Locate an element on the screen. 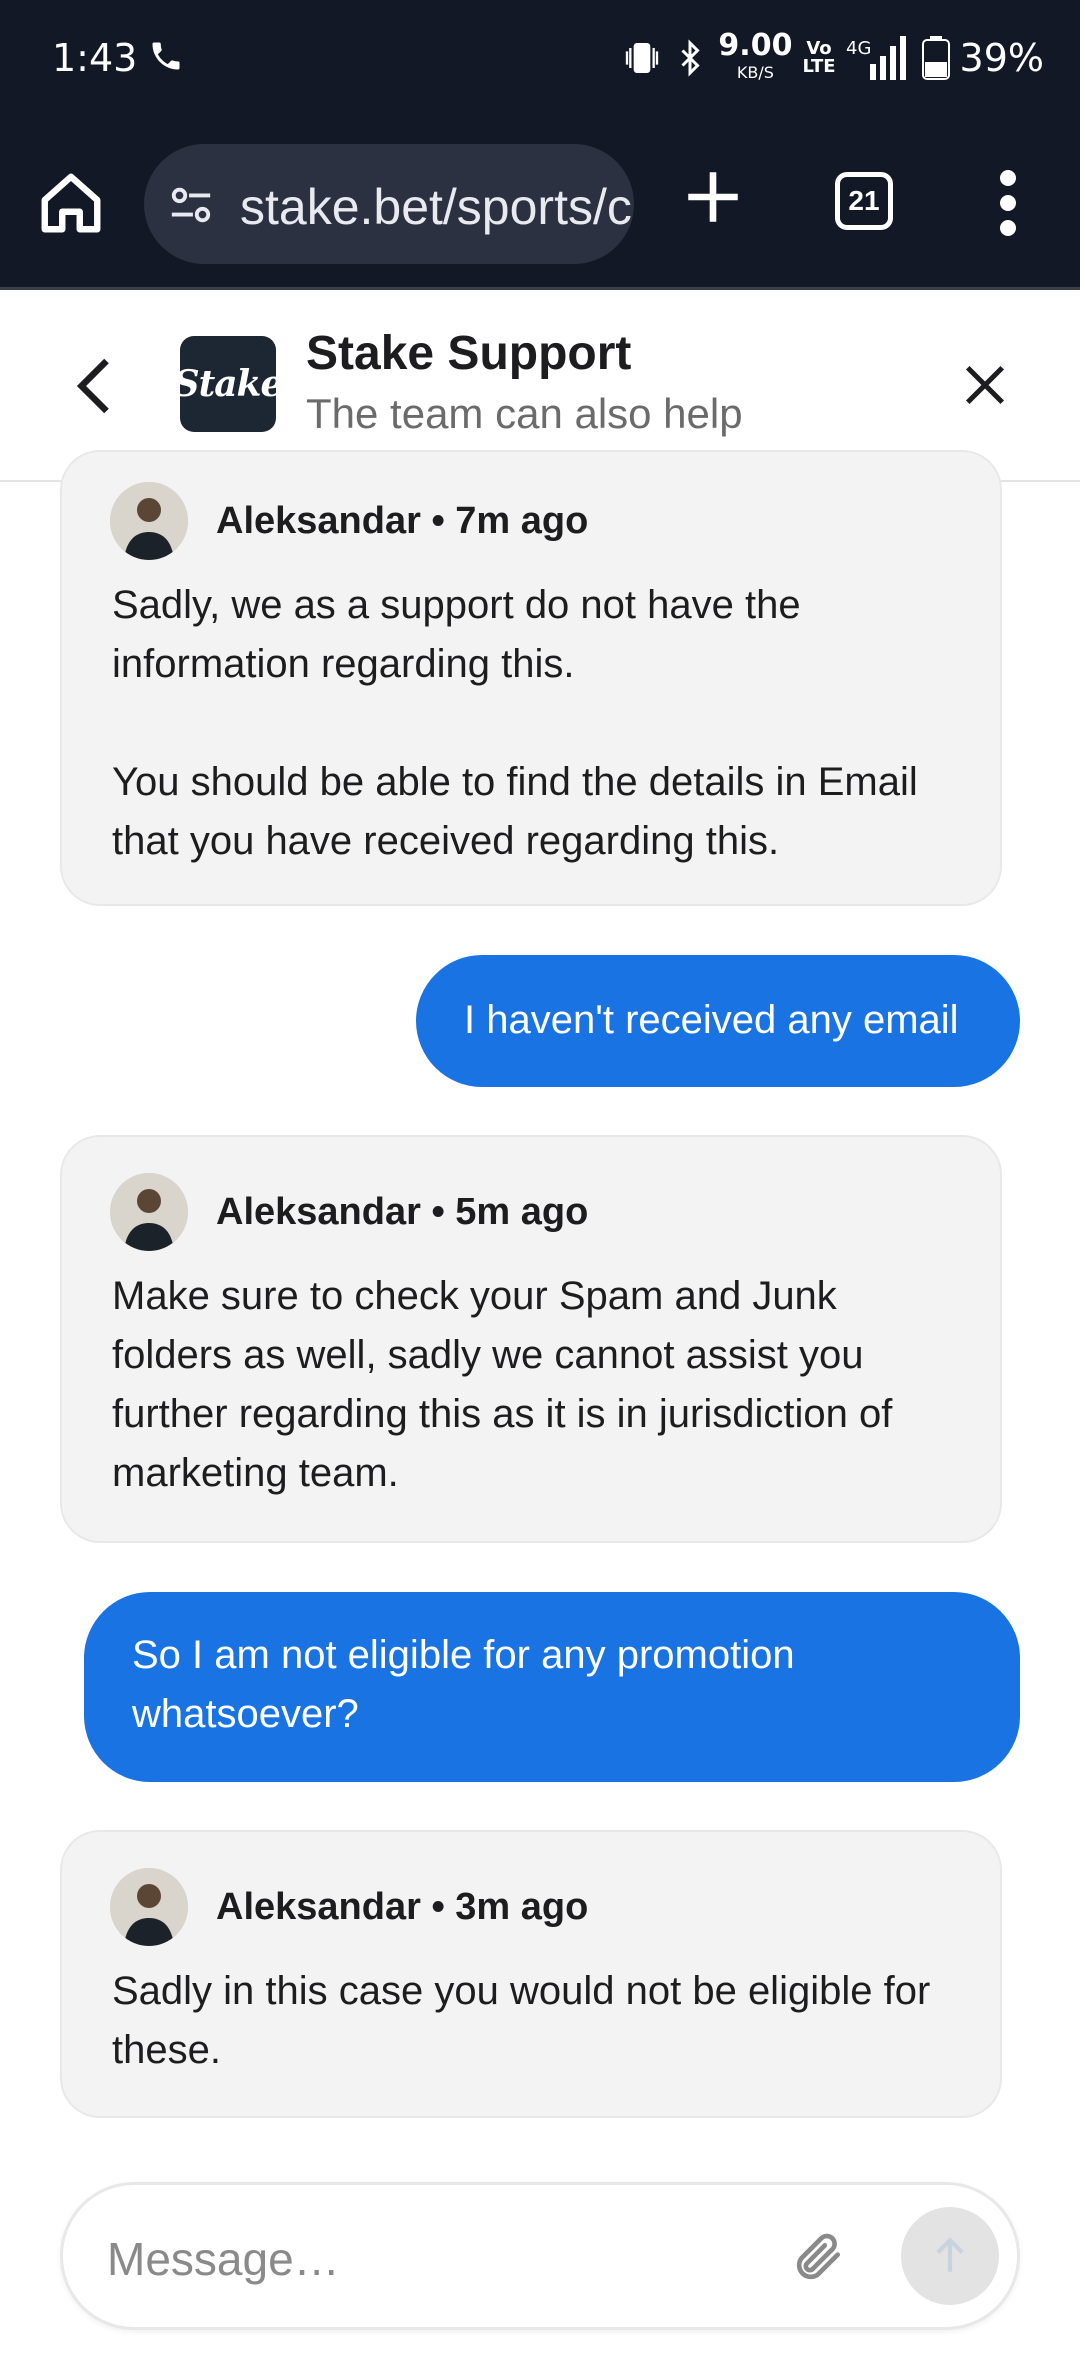 This screenshot has height=2376, width=1080. browser-toolbar: stake.bet/sports/c 21 is located at coordinates (540, 205).